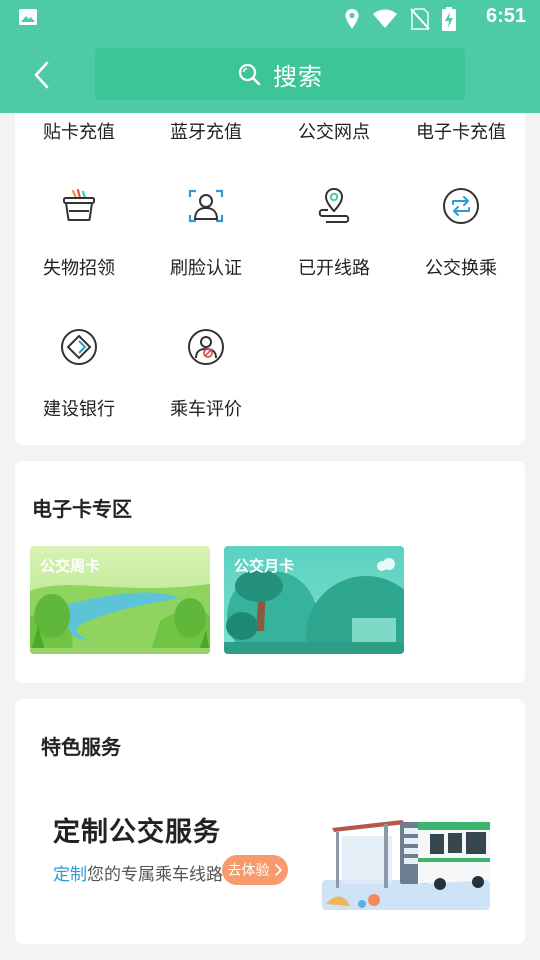 The height and width of the screenshot is (960, 540). I want to click on weekly-bus-card: 公交周卡, so click(120, 600).